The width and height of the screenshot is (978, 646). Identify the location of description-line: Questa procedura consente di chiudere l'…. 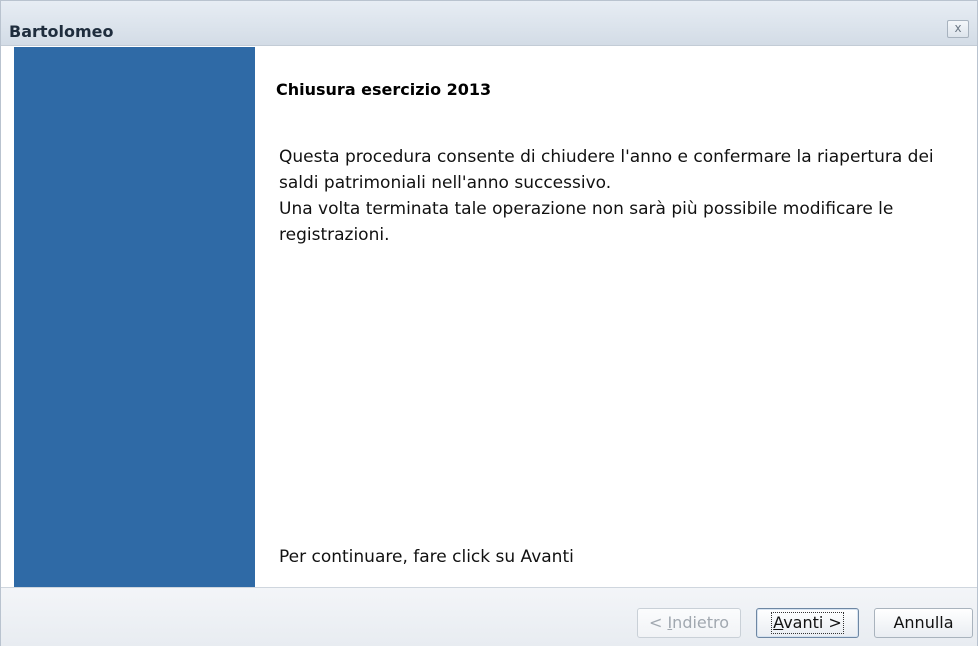
(606, 170).